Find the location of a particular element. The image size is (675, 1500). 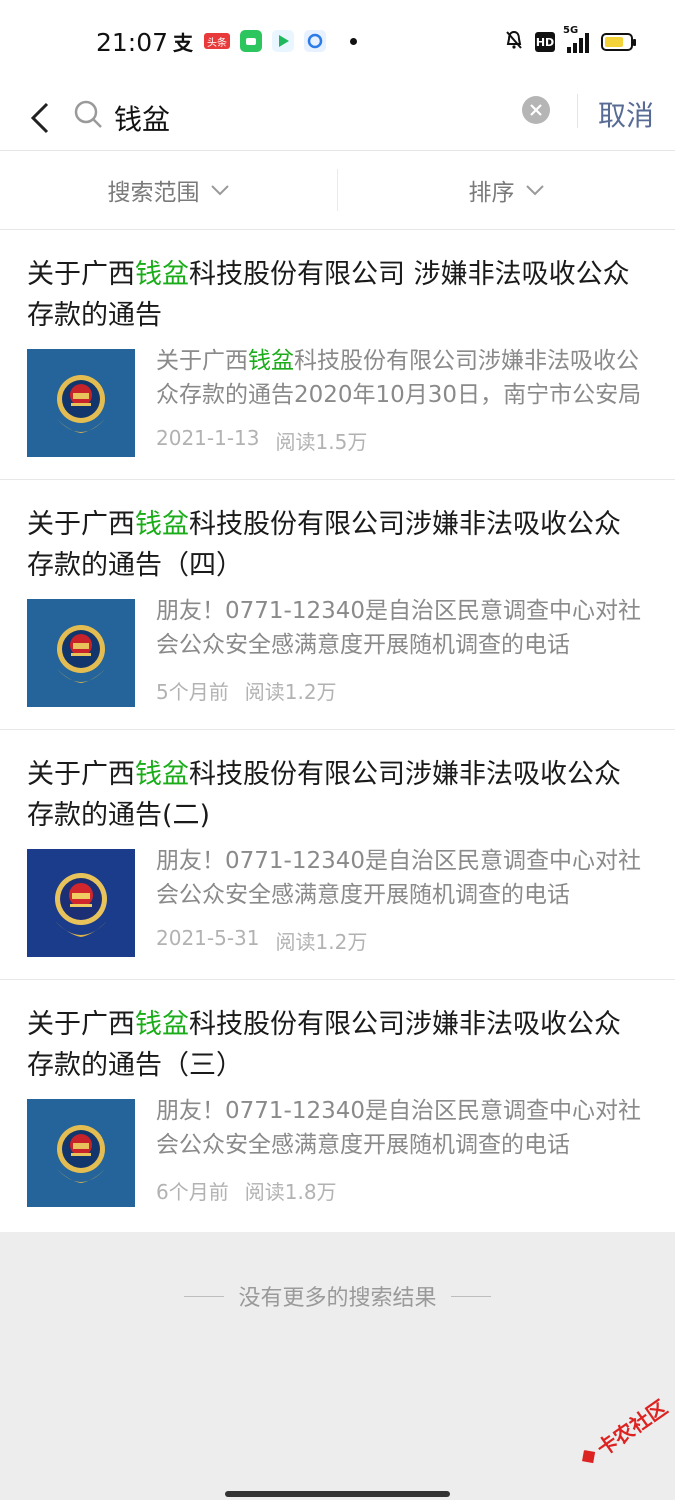

no-more-results-label: 没有更多的搜索结果 is located at coordinates (337, 1298).